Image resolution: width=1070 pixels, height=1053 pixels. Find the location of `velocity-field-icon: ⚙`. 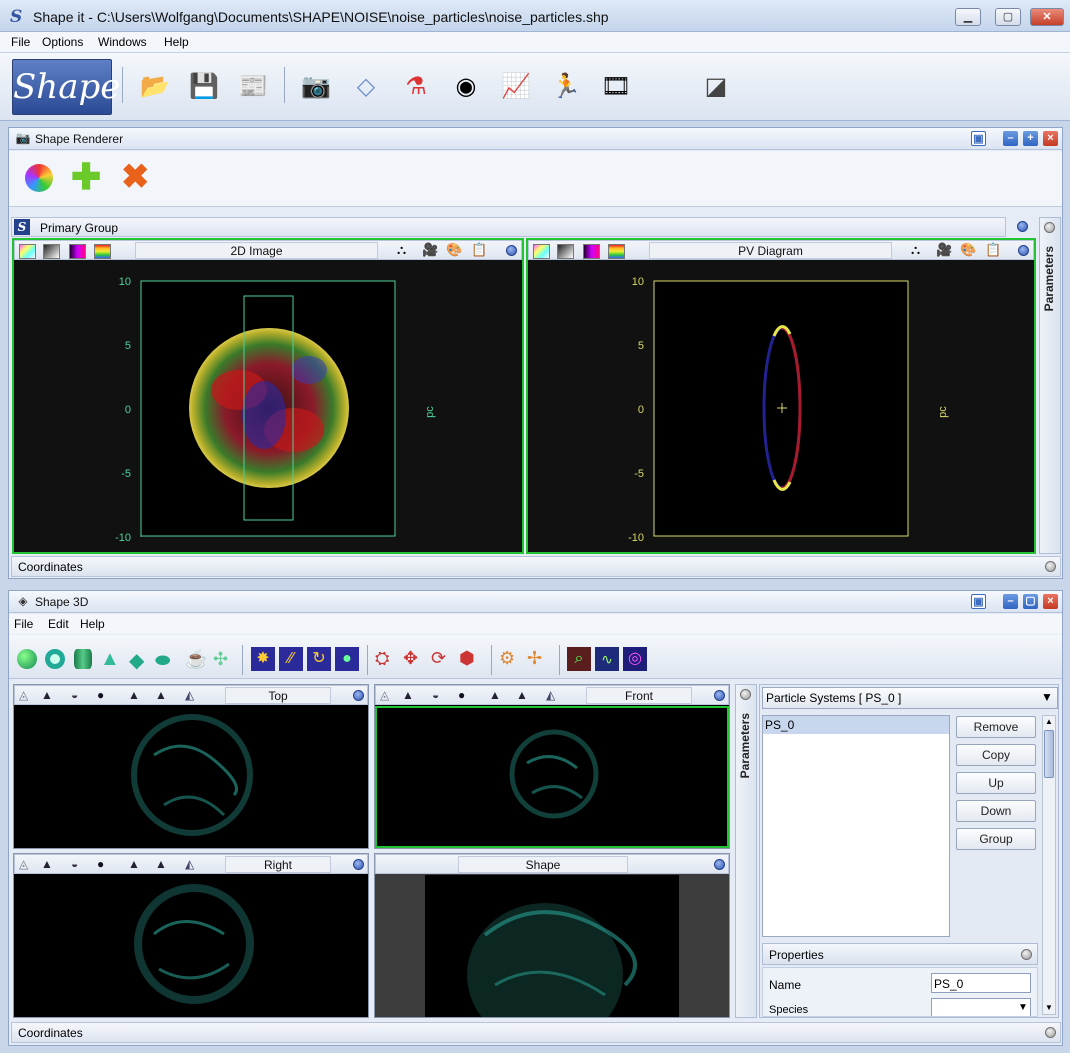

velocity-field-icon: ⚙ is located at coordinates (507, 658).